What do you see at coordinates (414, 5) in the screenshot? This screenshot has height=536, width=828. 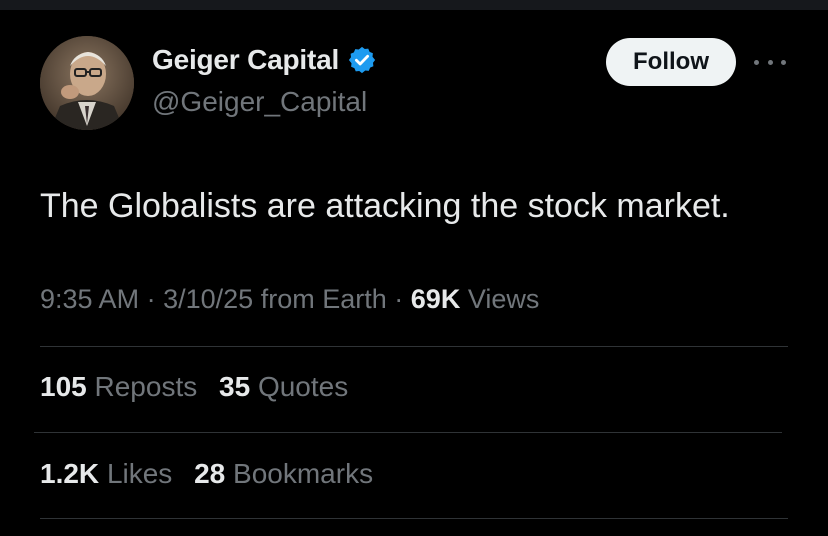 I see `top-bar` at bounding box center [414, 5].